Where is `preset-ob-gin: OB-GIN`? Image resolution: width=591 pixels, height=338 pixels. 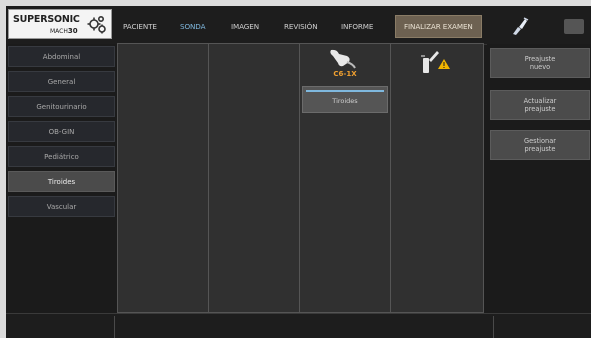 preset-ob-gin: OB-GIN is located at coordinates (61, 131).